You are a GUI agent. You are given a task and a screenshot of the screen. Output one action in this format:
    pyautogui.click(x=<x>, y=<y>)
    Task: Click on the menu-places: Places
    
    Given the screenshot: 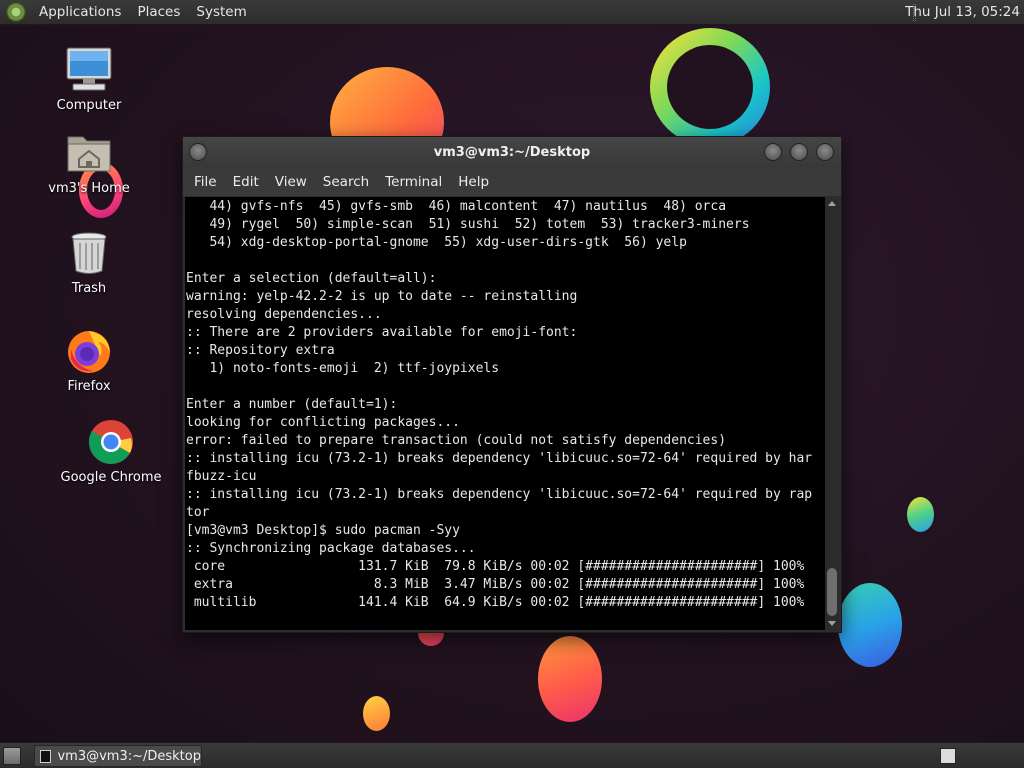 What is the action you would take?
    pyautogui.click(x=158, y=12)
    